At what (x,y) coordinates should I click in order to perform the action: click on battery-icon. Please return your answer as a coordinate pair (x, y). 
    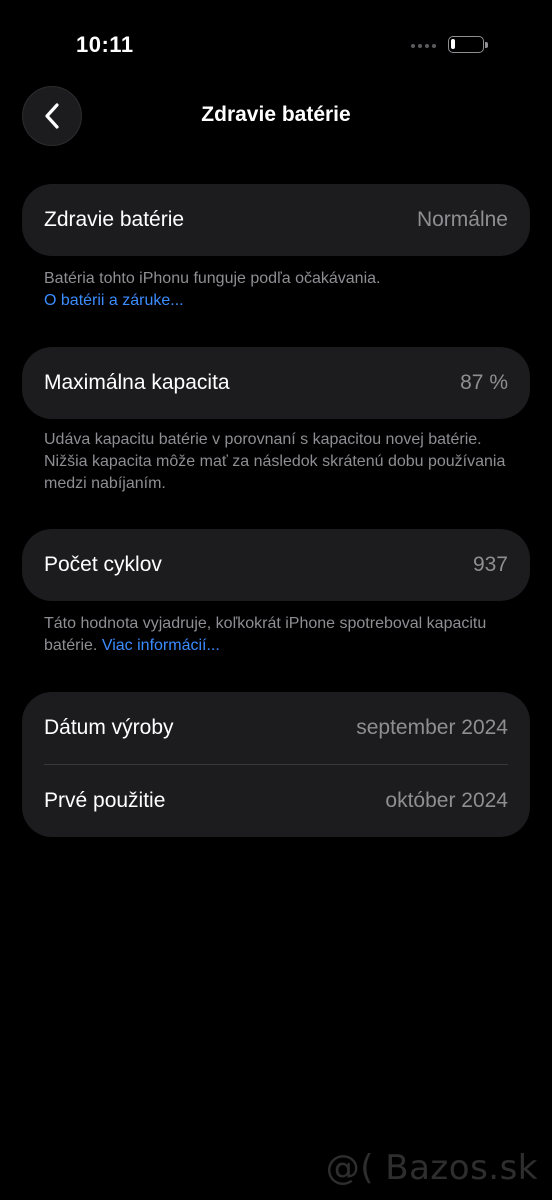
    Looking at the image, I should click on (468, 44).